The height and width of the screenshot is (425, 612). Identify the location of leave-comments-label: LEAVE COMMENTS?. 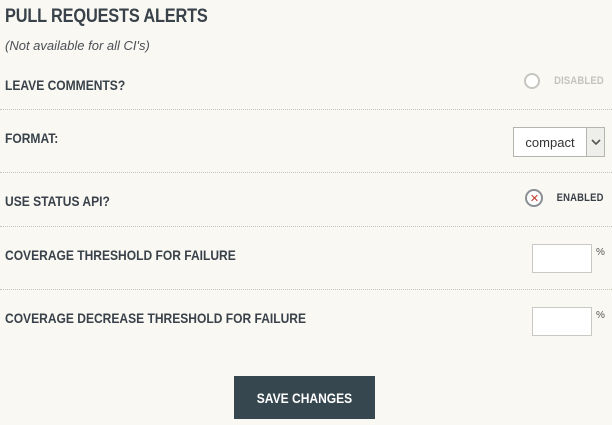
(65, 85).